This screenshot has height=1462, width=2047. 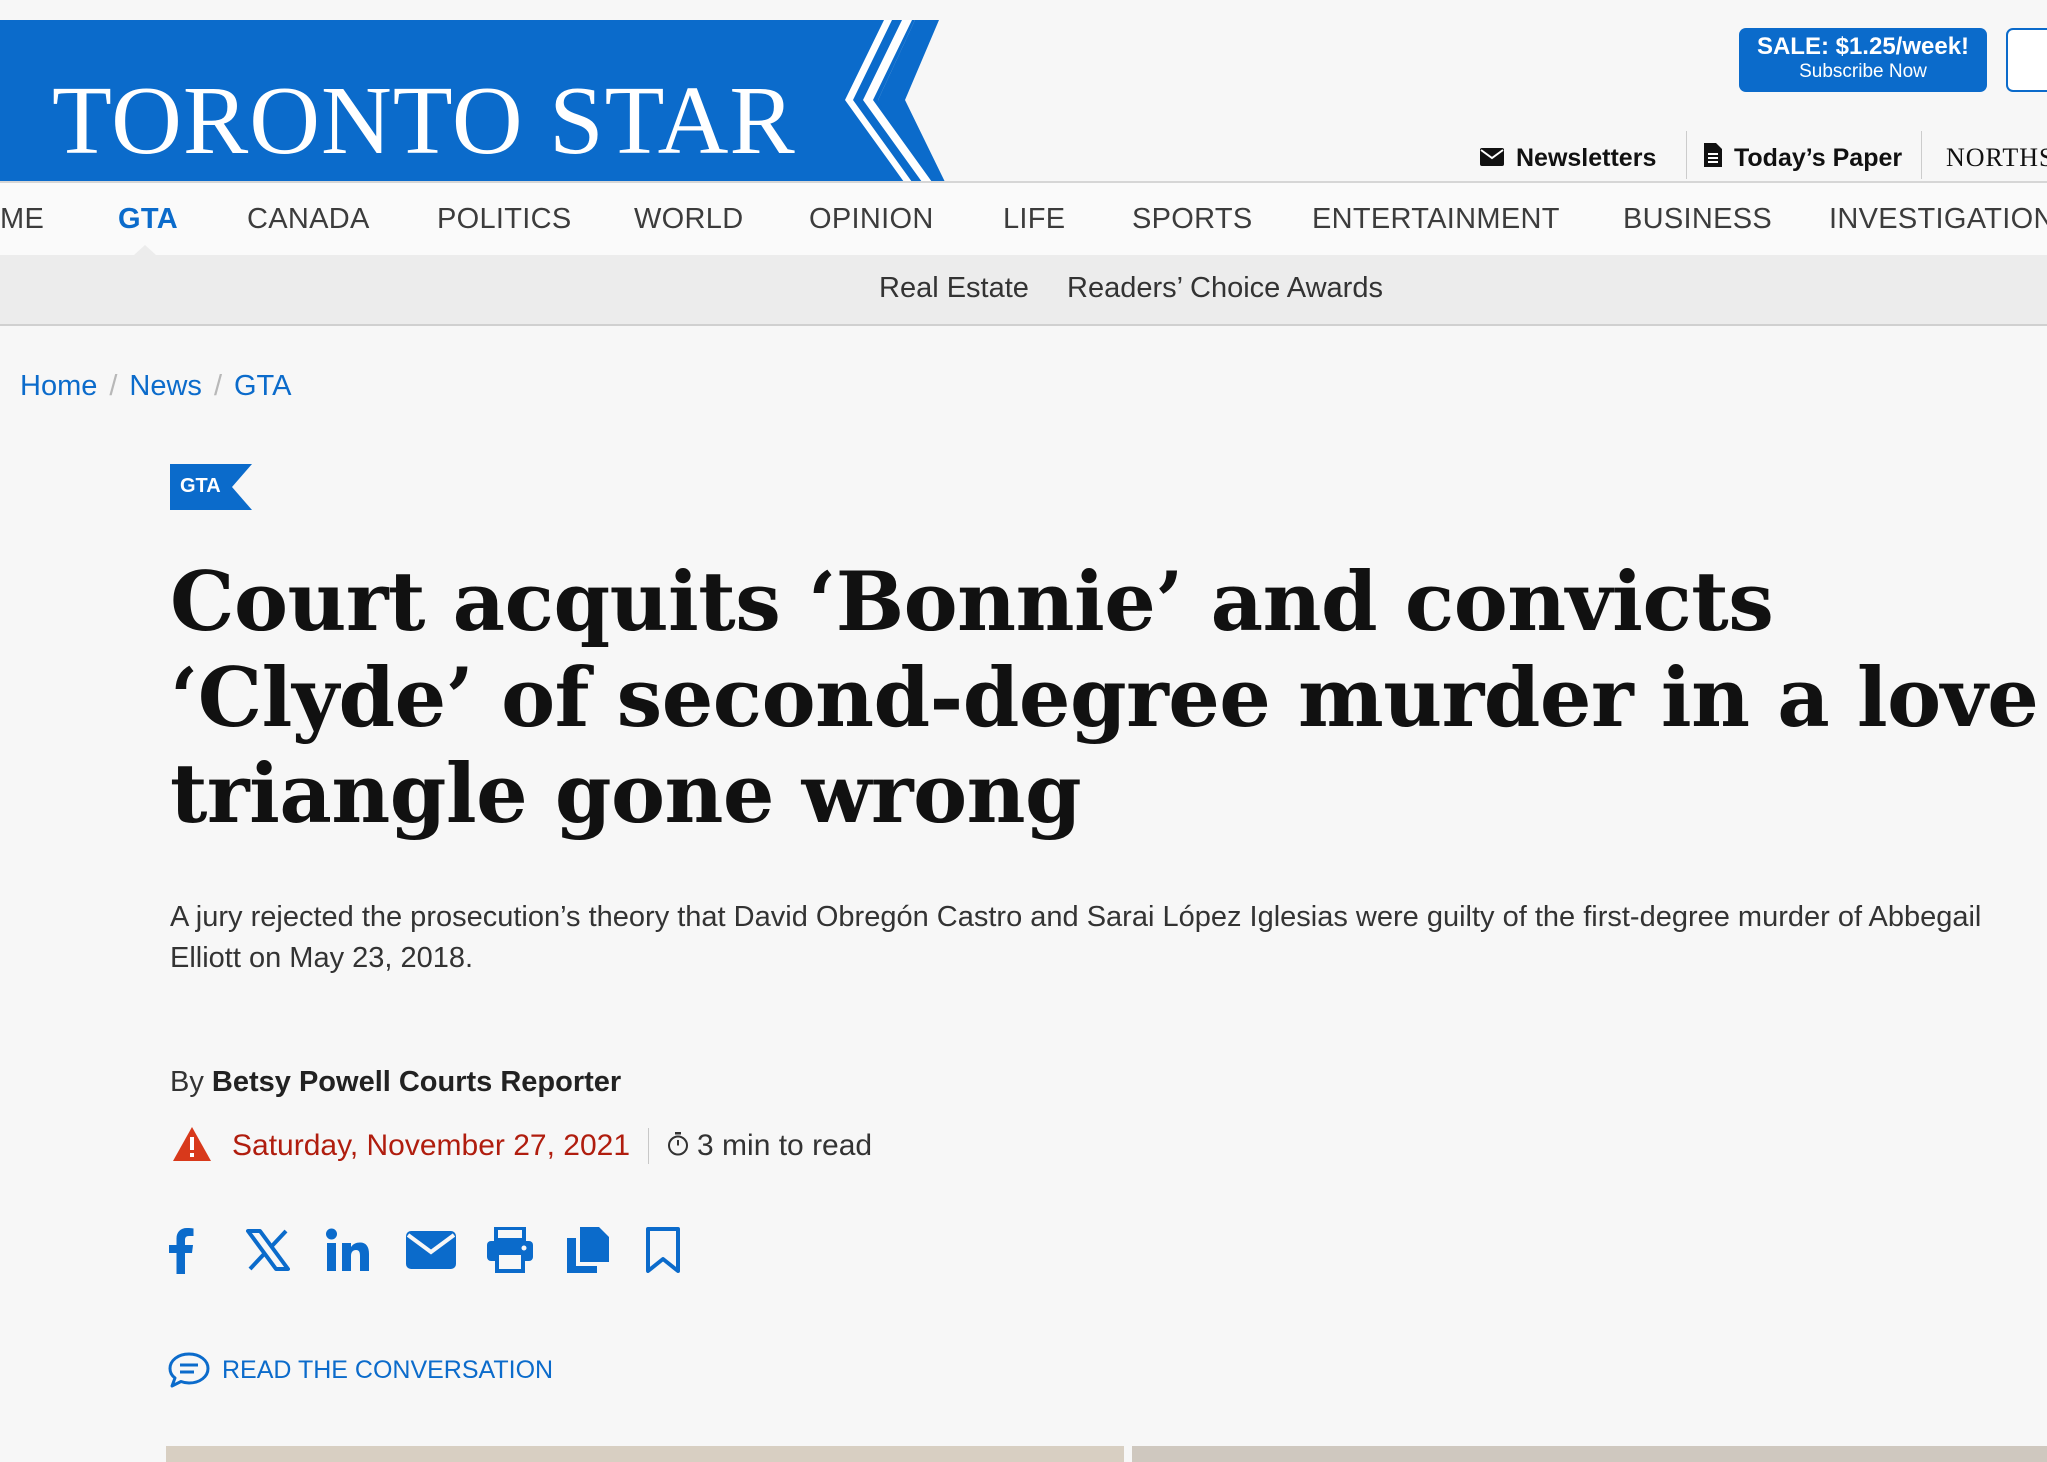 What do you see at coordinates (678, 1146) in the screenshot?
I see `timer-icon` at bounding box center [678, 1146].